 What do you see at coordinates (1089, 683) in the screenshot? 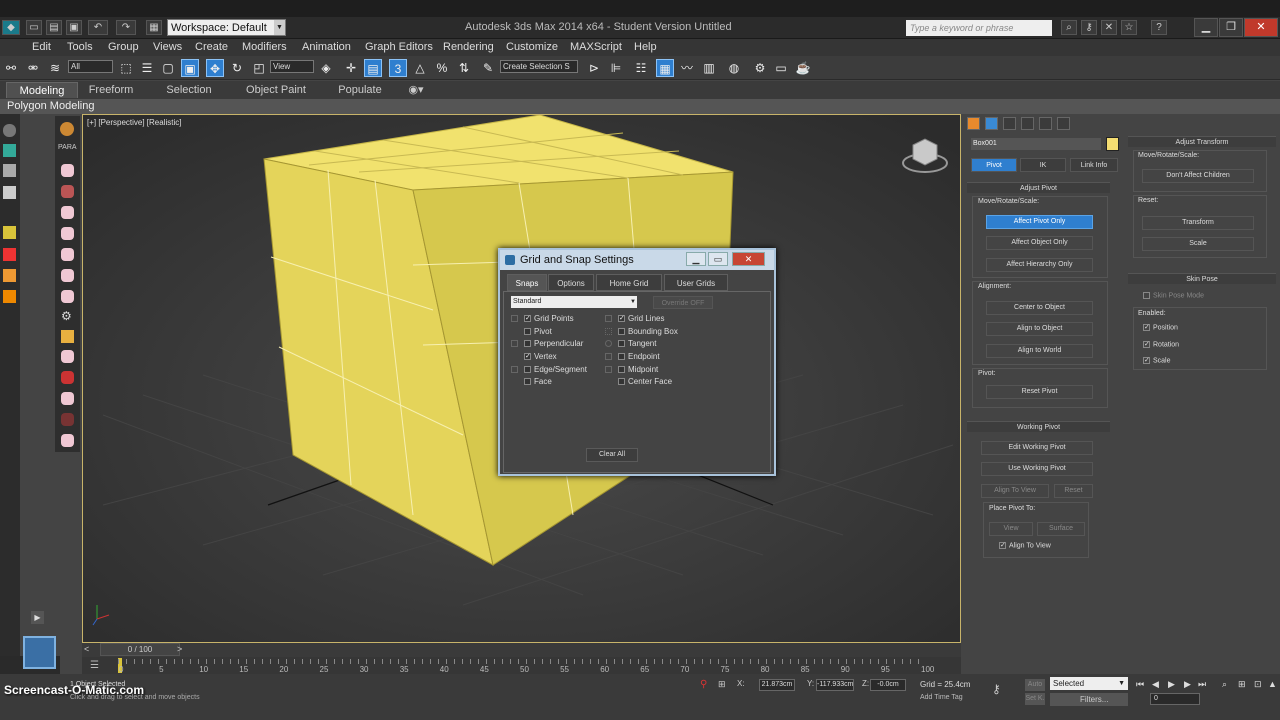
I see `key-filter-dropdown: Selected ▼` at bounding box center [1089, 683].